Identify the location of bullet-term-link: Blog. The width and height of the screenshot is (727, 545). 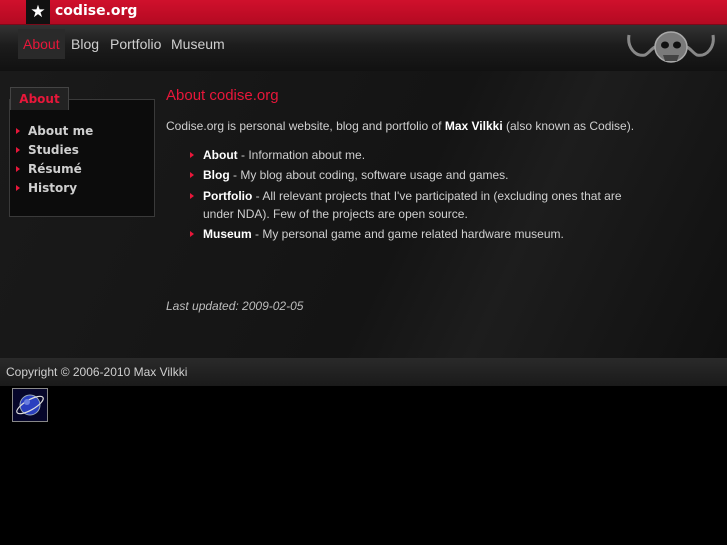
(216, 175).